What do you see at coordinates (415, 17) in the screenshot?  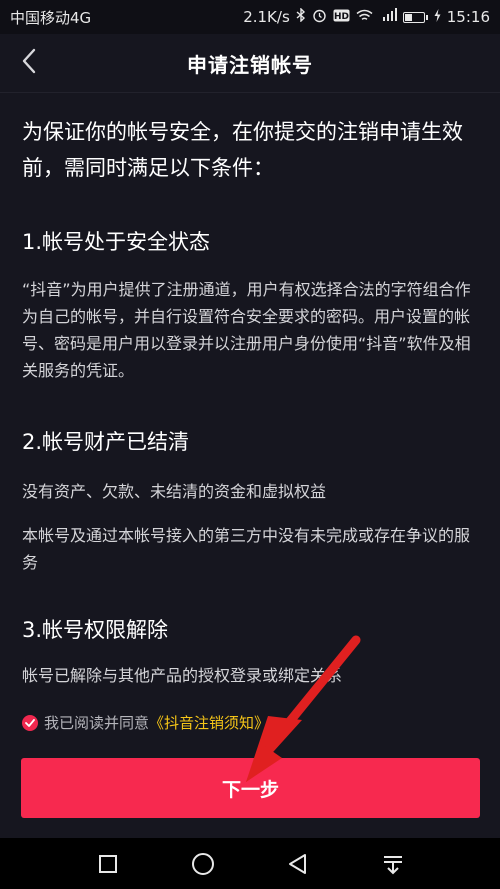 I see `battery-icon` at bounding box center [415, 17].